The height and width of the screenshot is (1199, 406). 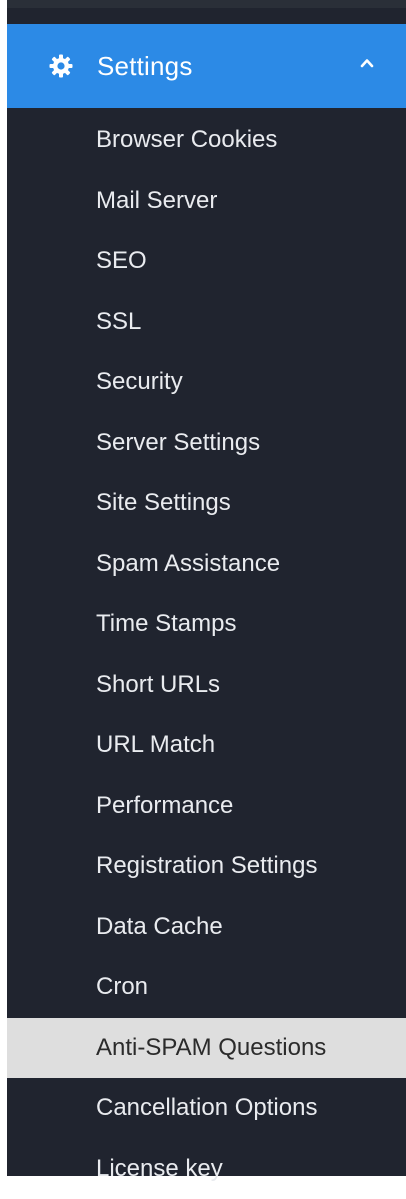 I want to click on sidebar-item-data-cache: Data Cache, so click(x=206, y=927).